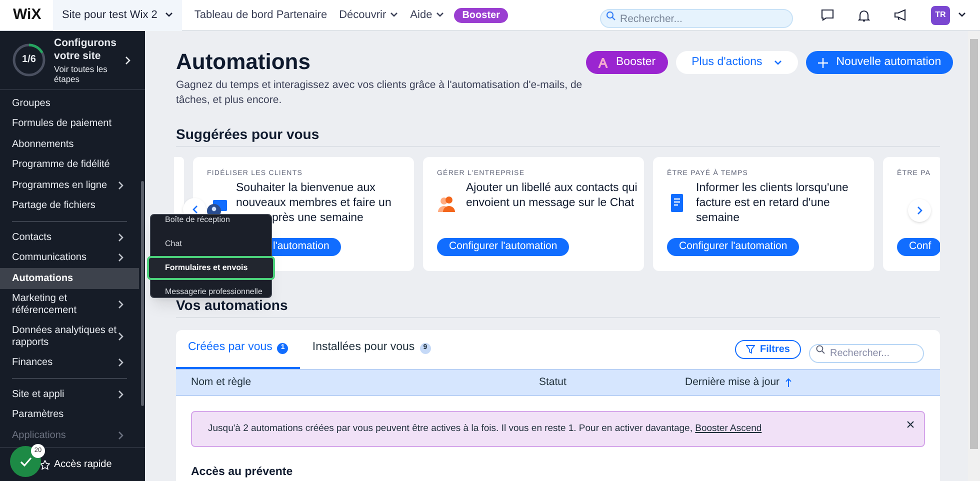 This screenshot has height=481, width=980. Describe the element at coordinates (26, 15) in the screenshot. I see `wix-logo: WiX` at that location.